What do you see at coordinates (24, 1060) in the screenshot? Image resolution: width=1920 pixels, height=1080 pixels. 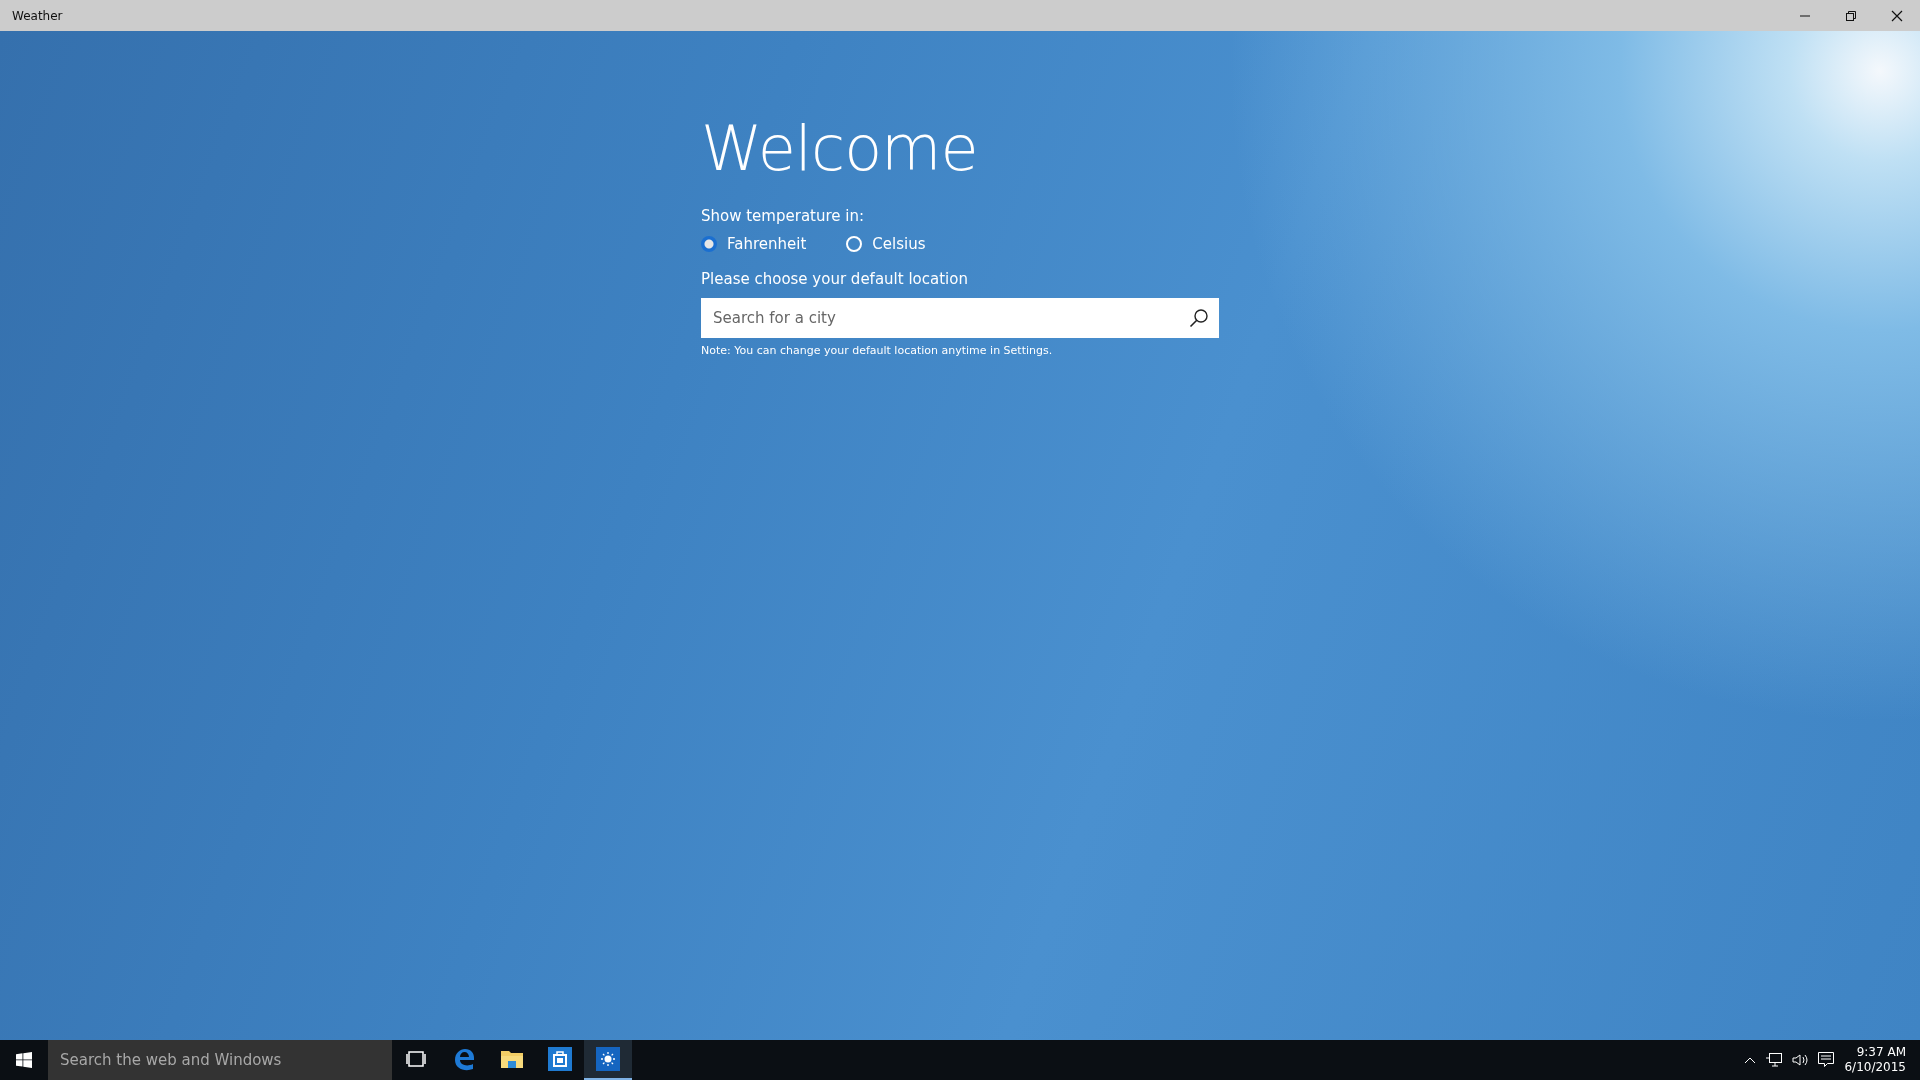 I see `windows-logo-icon` at bounding box center [24, 1060].